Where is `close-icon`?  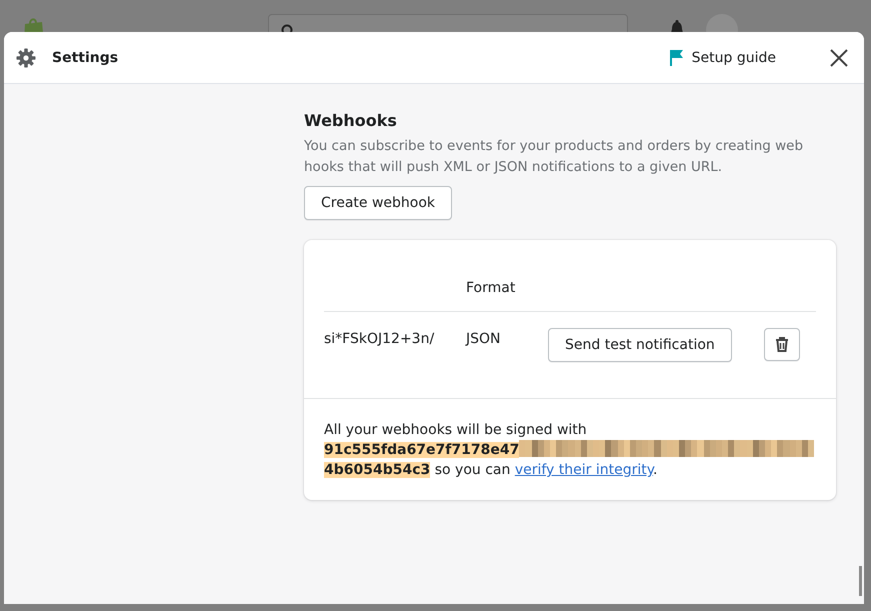
close-icon is located at coordinates (839, 57).